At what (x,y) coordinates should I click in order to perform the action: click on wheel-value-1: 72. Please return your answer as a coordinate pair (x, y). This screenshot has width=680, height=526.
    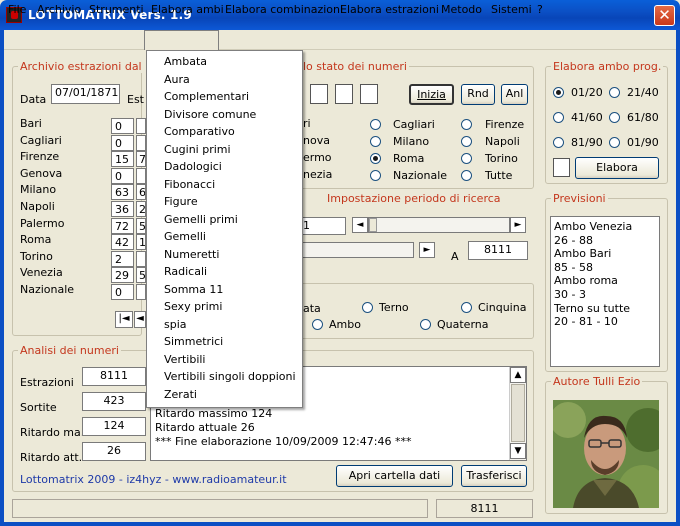
    Looking at the image, I should click on (122, 225).